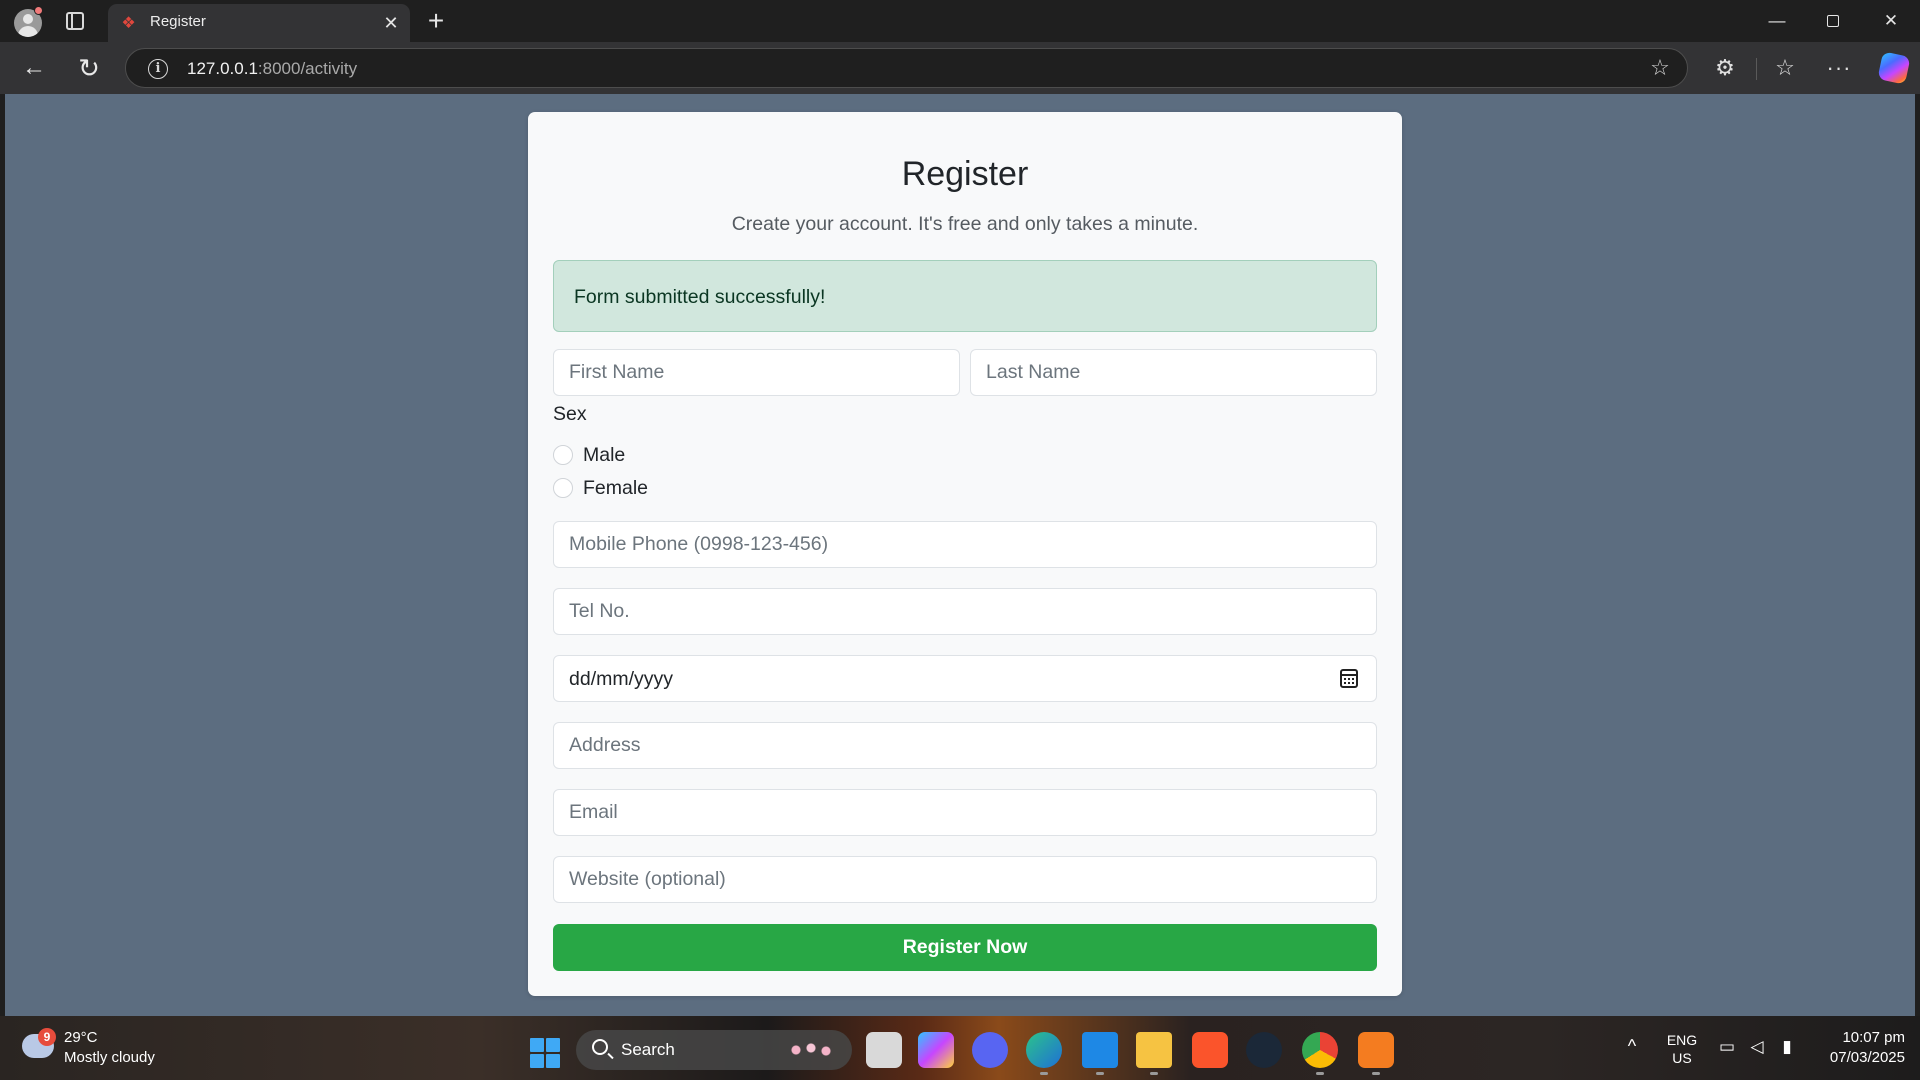 The image size is (1920, 1080). I want to click on chrome-icon, so click(1320, 1050).